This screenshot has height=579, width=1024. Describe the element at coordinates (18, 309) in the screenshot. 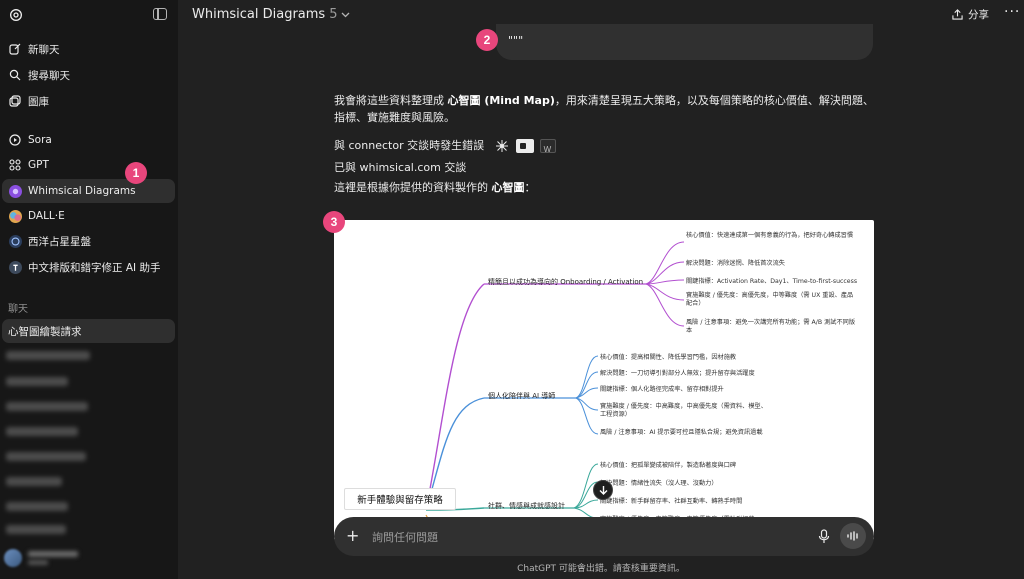

I see `chats-section-label: 聊天` at that location.